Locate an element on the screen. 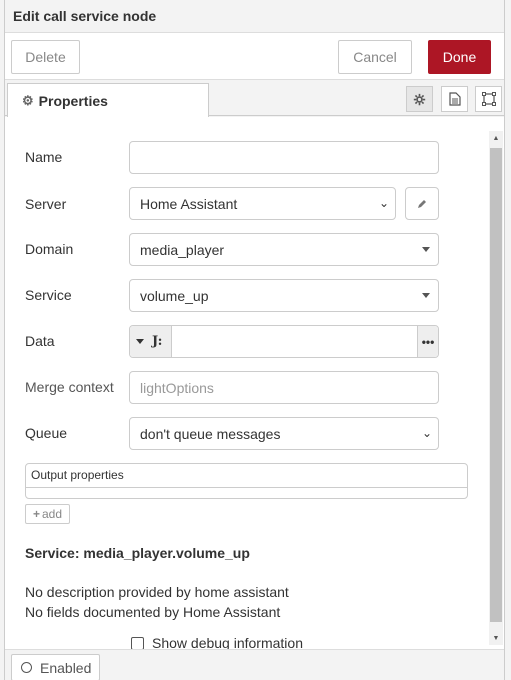  name-input is located at coordinates (284, 157).